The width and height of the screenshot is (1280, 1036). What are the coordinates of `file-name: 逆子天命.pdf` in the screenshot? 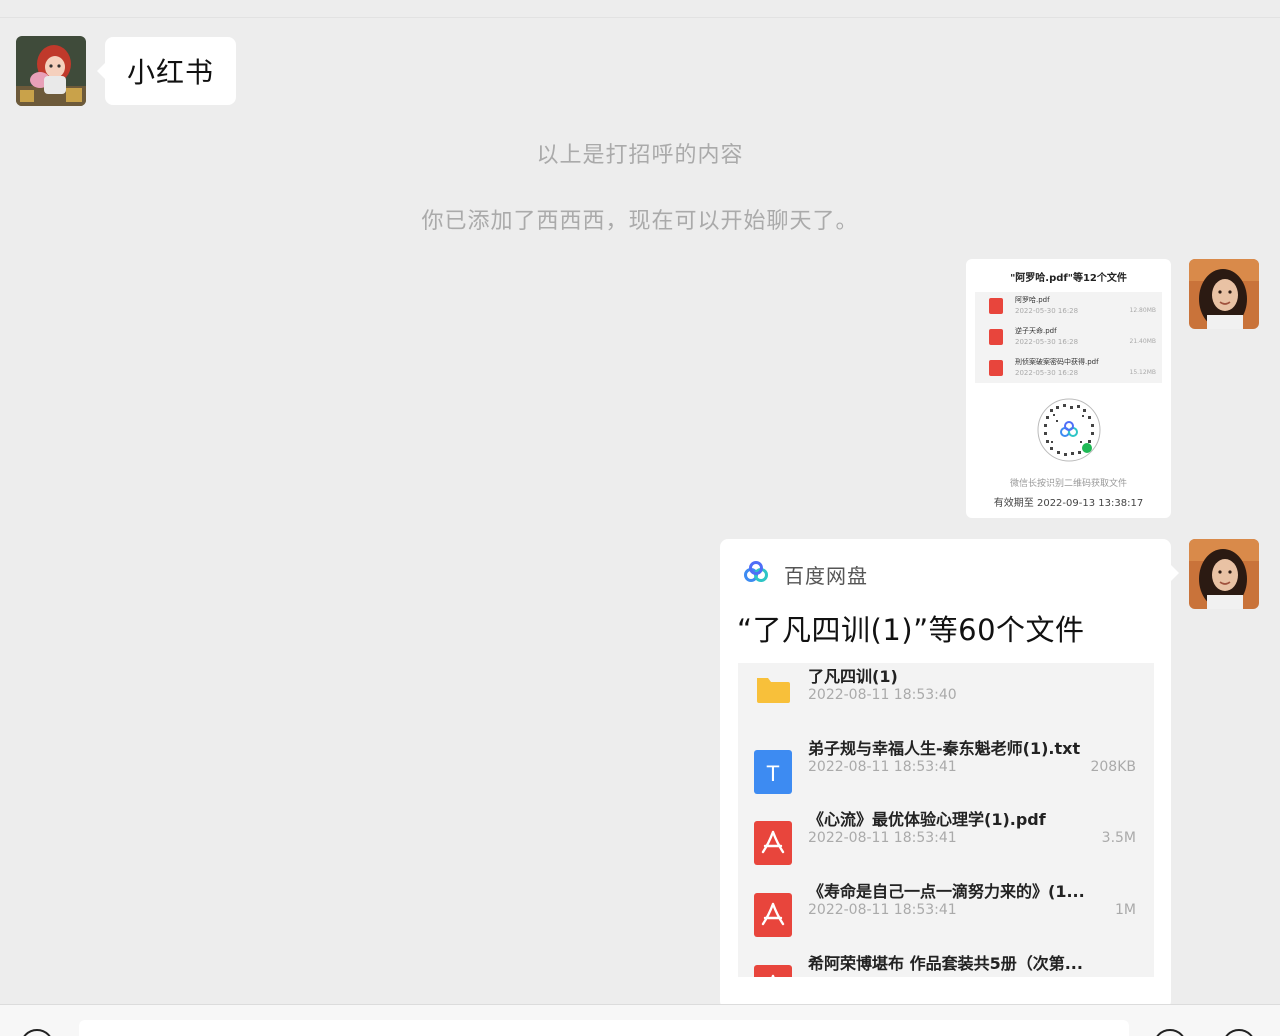 It's located at (1036, 331).